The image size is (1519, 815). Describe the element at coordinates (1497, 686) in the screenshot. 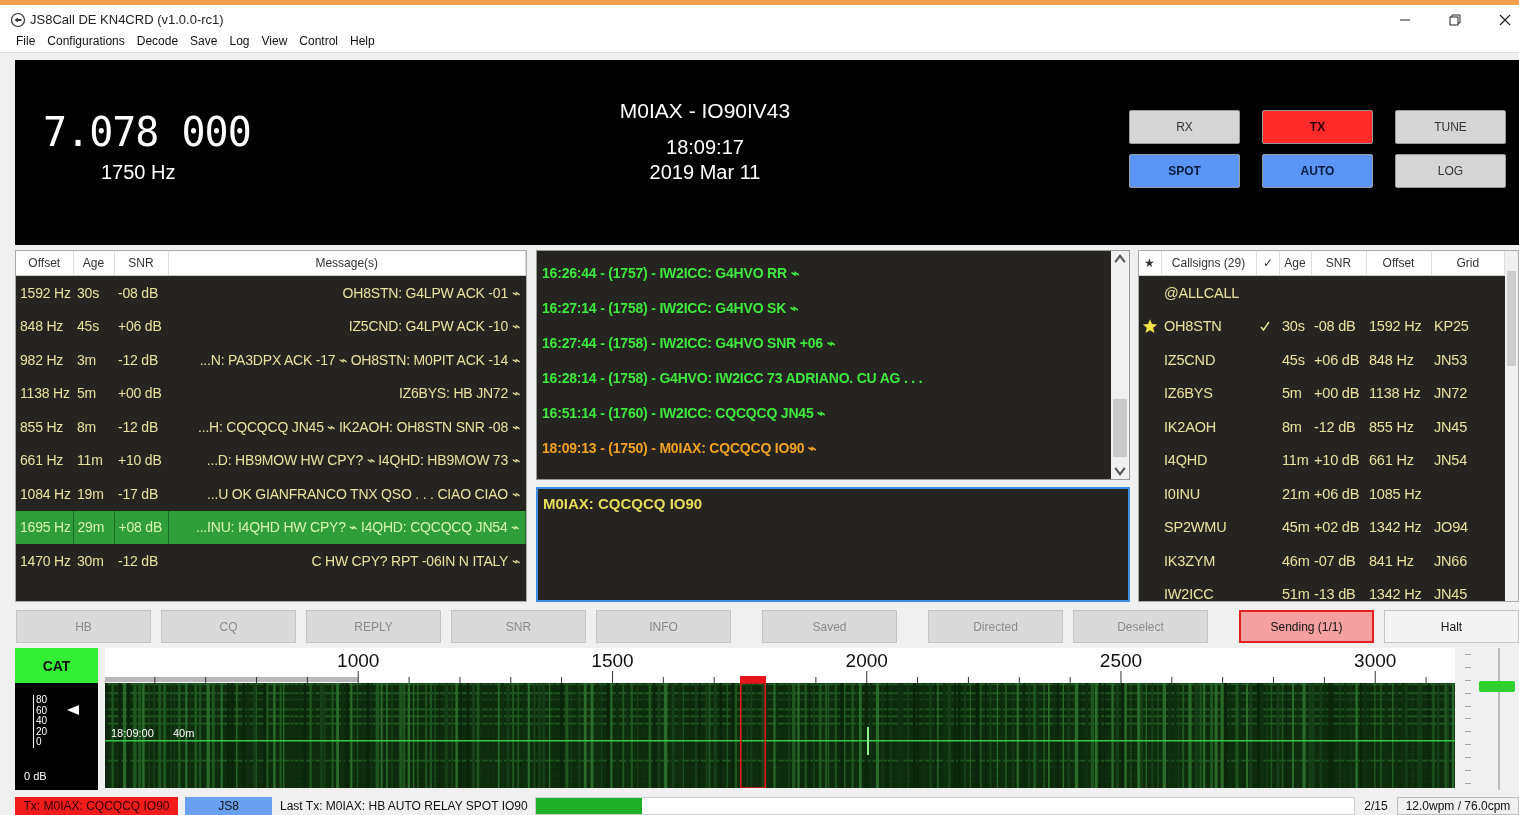

I see `slider-thumb` at that location.